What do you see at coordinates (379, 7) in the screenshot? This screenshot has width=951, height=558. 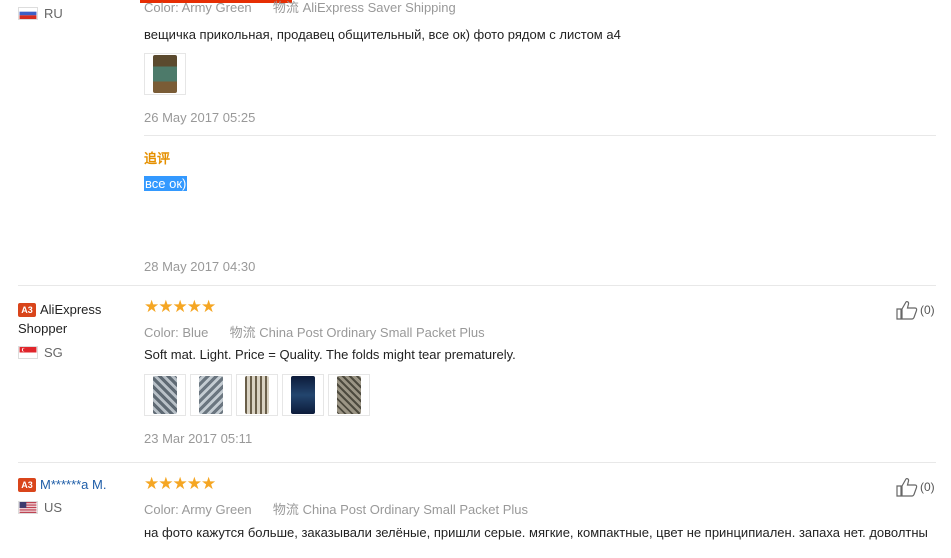 I see `shipping-value: AliExpress Saver Shipping` at bounding box center [379, 7].